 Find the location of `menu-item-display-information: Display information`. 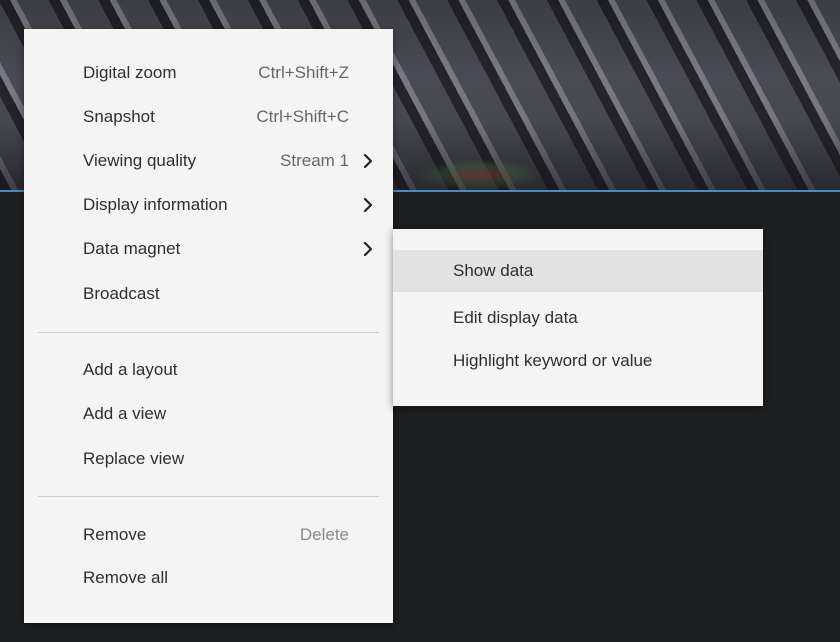

menu-item-display-information: Display information is located at coordinates (208, 205).